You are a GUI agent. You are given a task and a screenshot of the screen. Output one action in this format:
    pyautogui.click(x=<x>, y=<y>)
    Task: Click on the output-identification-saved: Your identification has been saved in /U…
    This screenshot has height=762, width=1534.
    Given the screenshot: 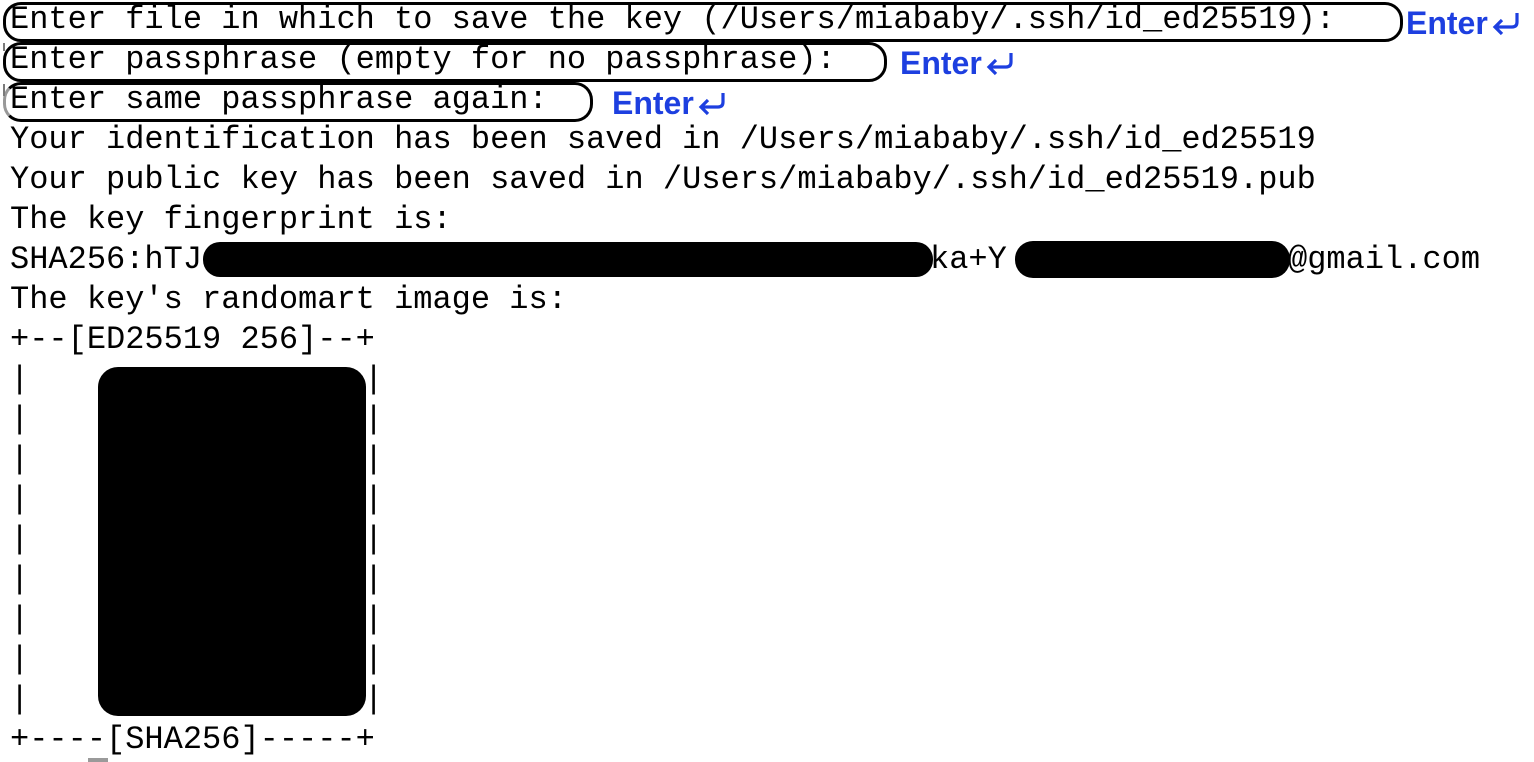 What is the action you would take?
    pyautogui.click(x=663, y=139)
    